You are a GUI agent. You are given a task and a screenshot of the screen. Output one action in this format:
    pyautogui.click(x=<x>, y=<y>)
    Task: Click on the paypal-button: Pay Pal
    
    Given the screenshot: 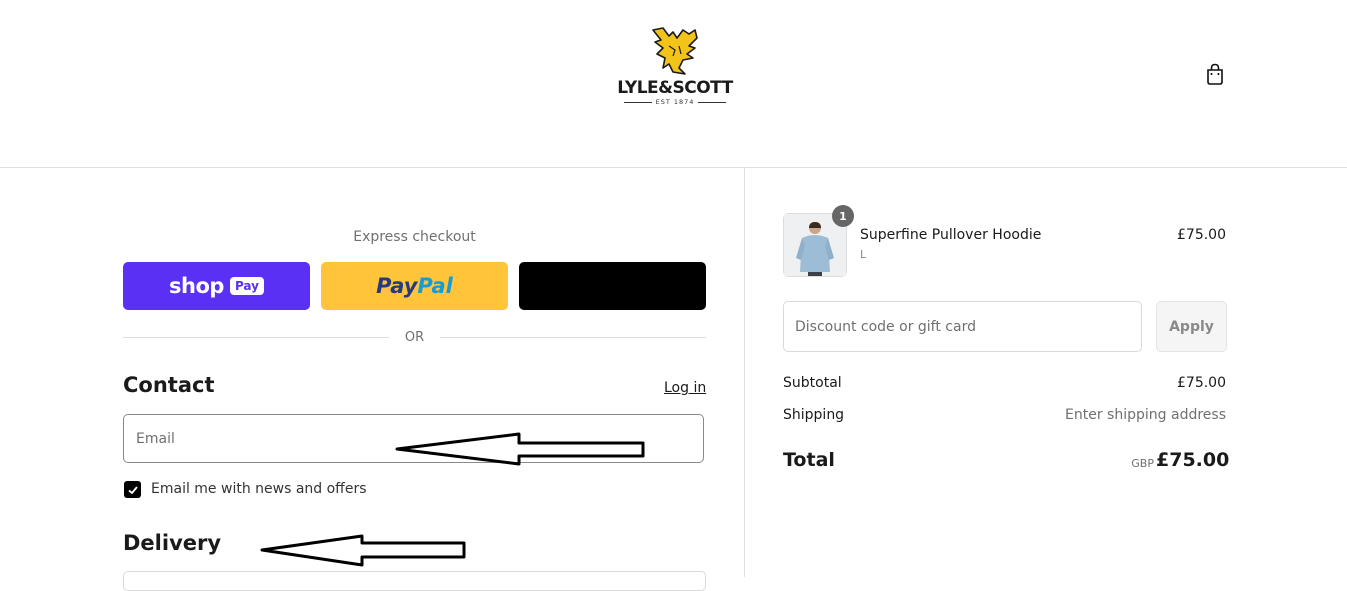 What is the action you would take?
    pyautogui.click(x=414, y=286)
    